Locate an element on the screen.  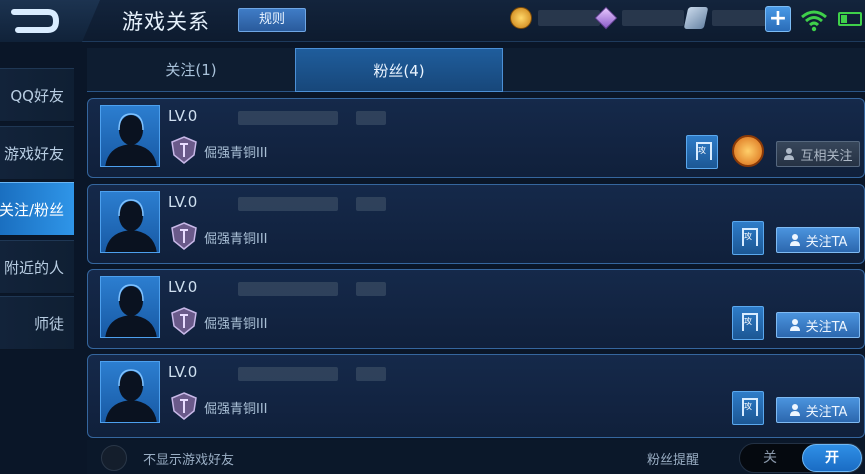
diamond-amount-blurred is located at coordinates (653, 18).